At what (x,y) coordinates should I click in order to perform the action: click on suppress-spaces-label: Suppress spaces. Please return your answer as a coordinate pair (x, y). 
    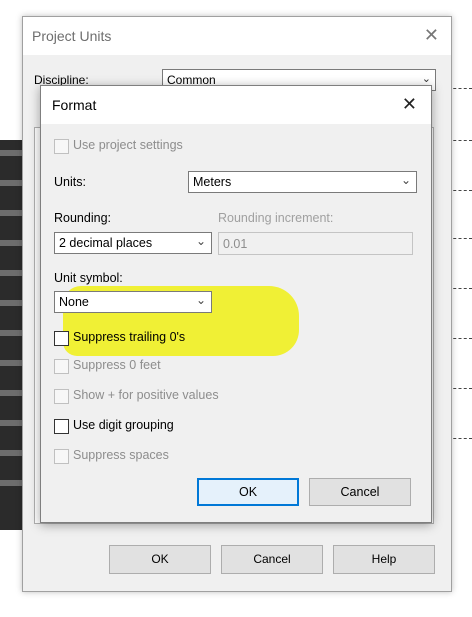
    Looking at the image, I should click on (121, 455).